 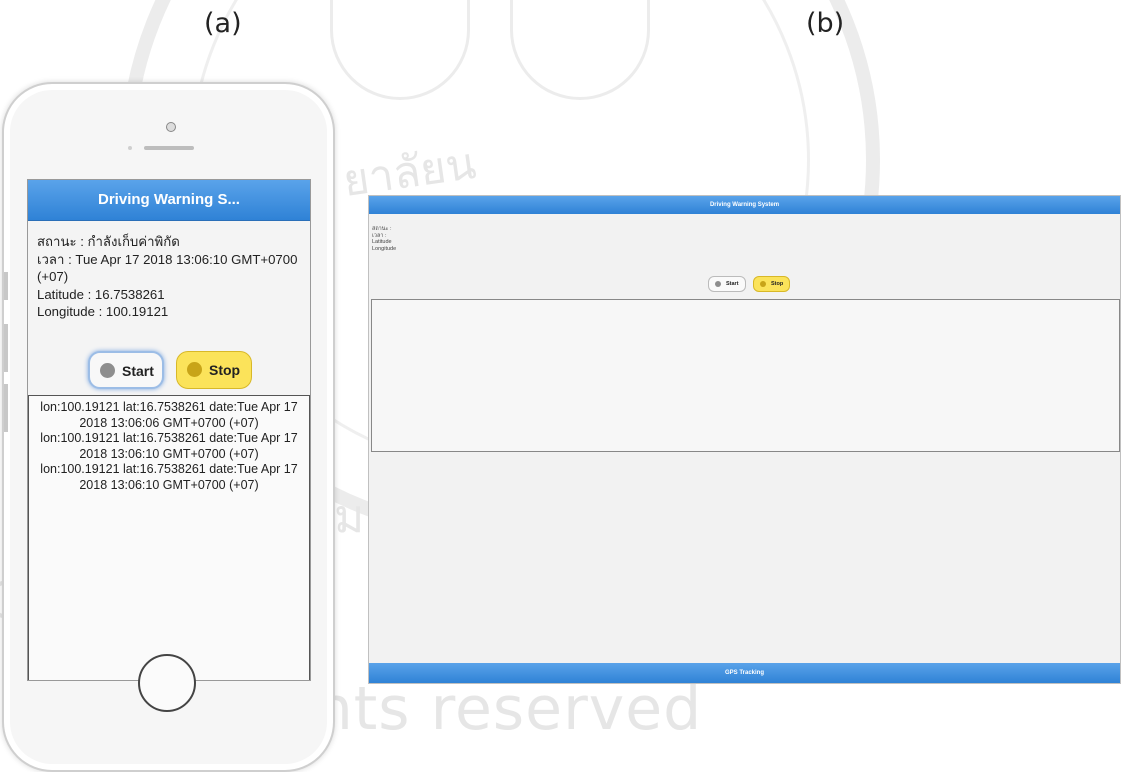 I want to click on desktop-stop-button: Stop, so click(x=771, y=284).